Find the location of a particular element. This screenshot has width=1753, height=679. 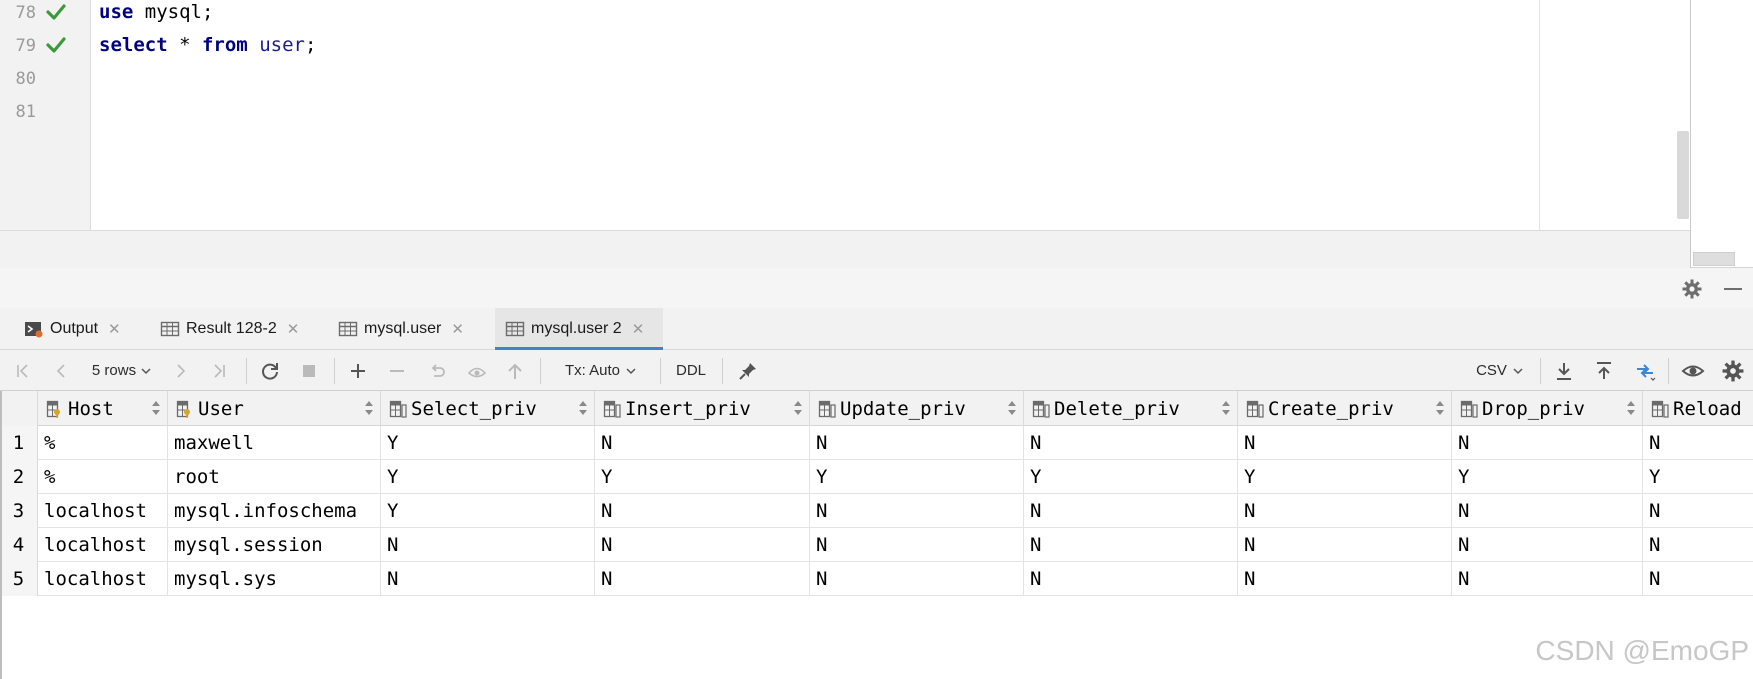

table-row: 4 localhost mysql.session N N N N N N N is located at coordinates (876, 545).